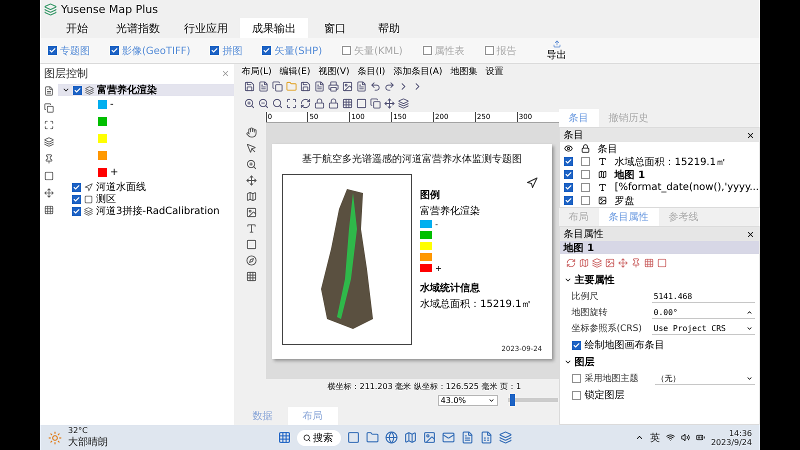 The image size is (800, 450). I want to click on section-header: 图层, so click(659, 362).